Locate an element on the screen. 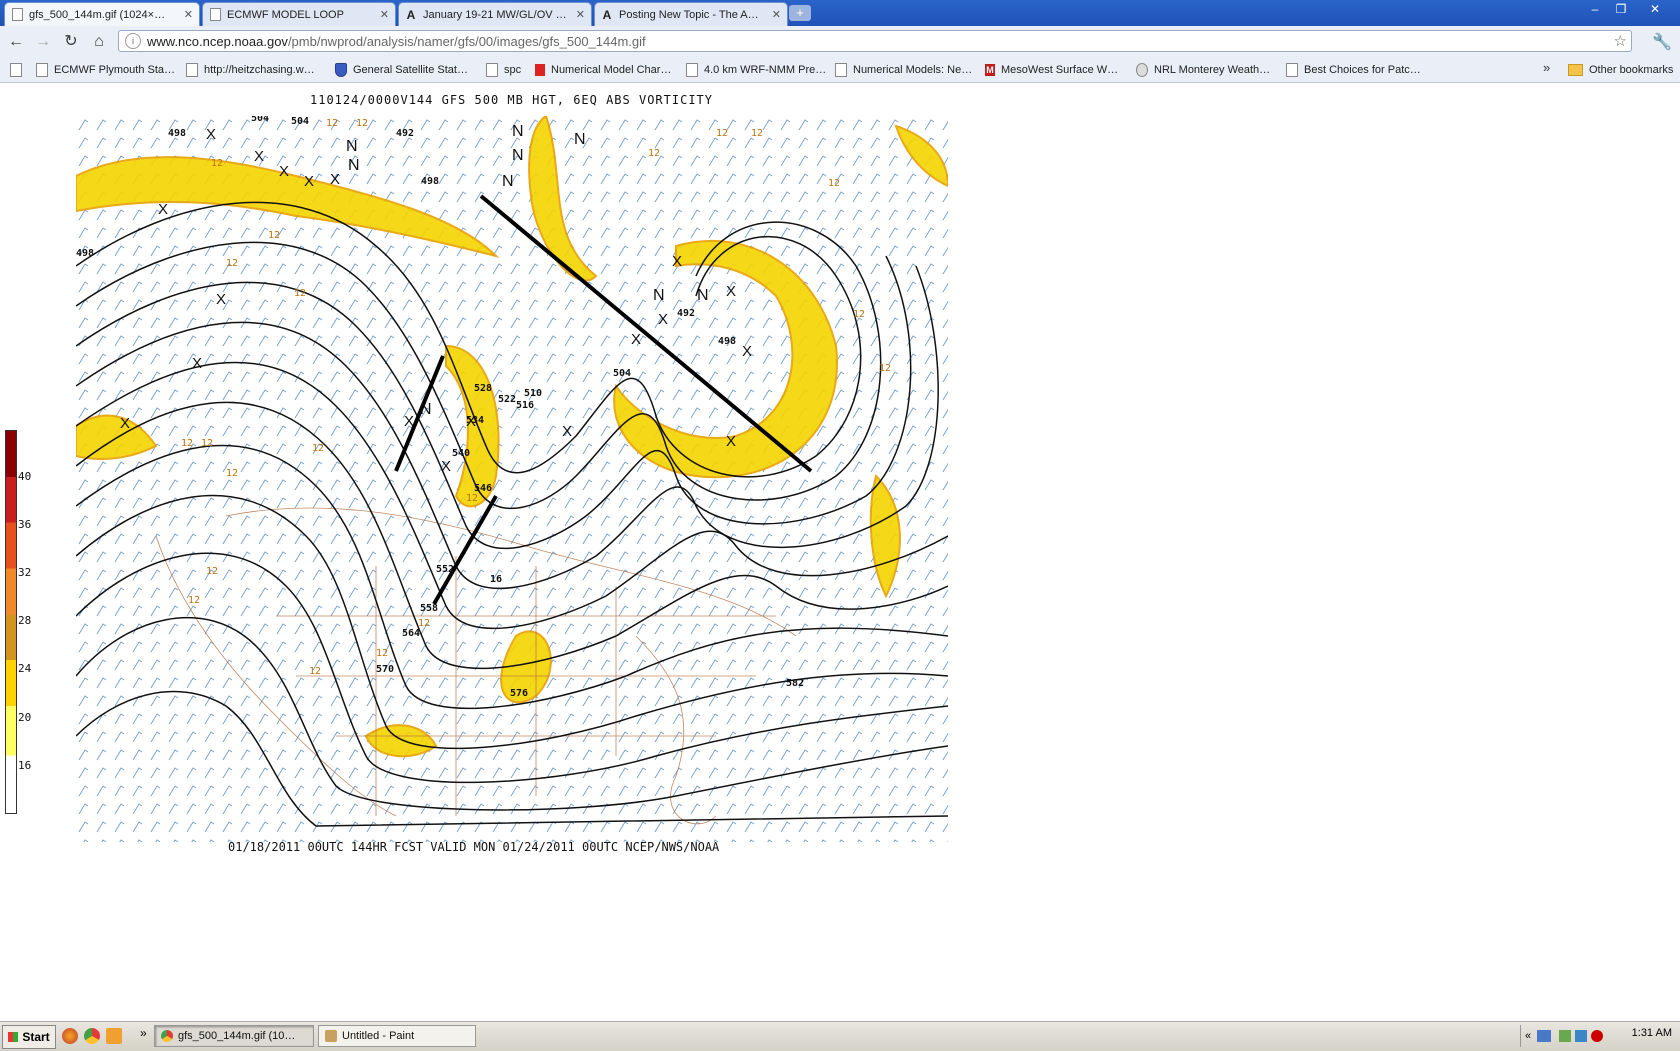  bookmark-item is located at coordinates (19, 70).